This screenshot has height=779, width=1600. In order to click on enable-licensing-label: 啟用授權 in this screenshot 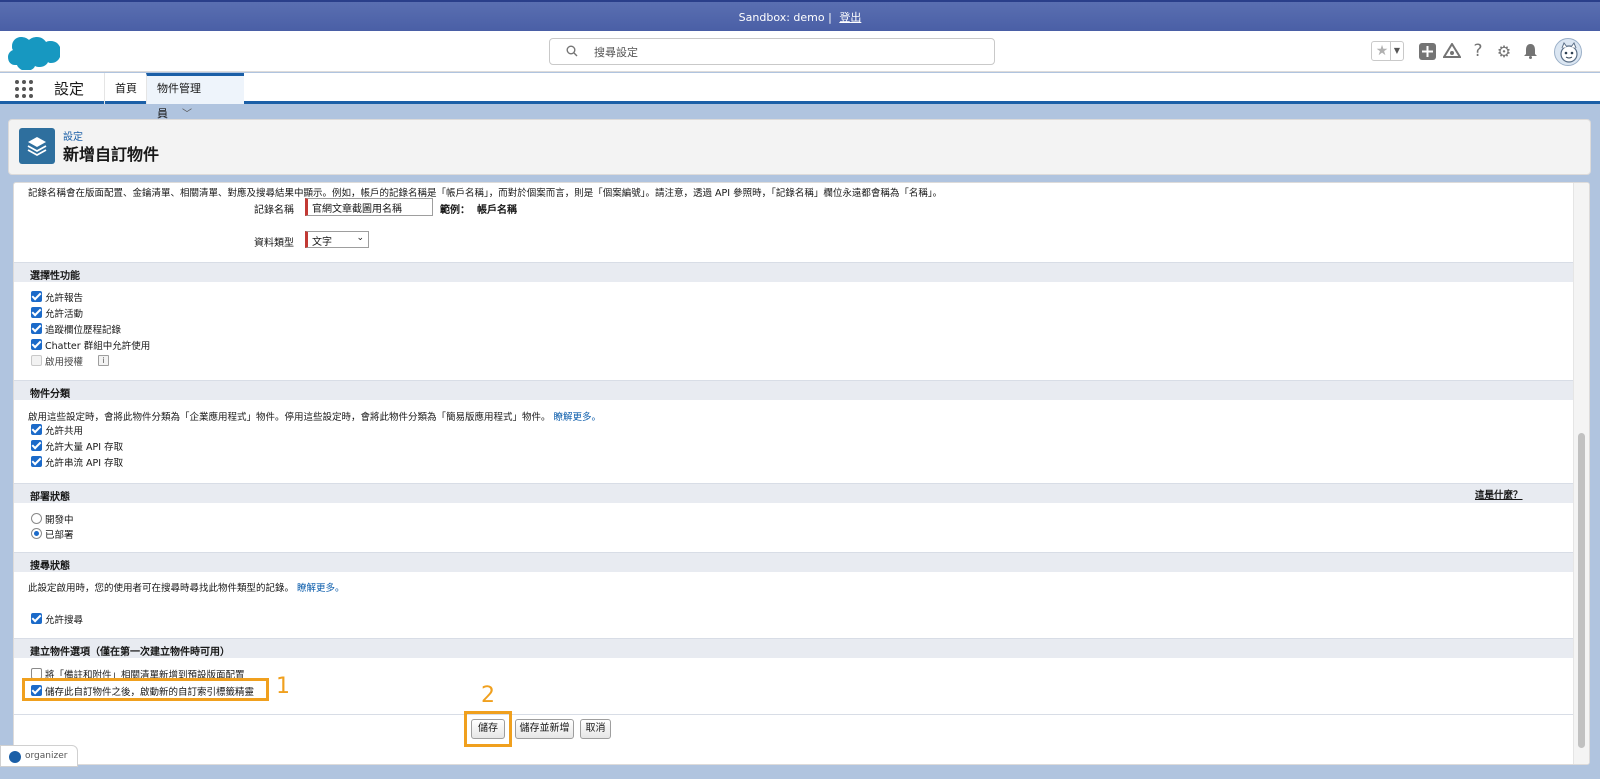, I will do `click(64, 362)`.